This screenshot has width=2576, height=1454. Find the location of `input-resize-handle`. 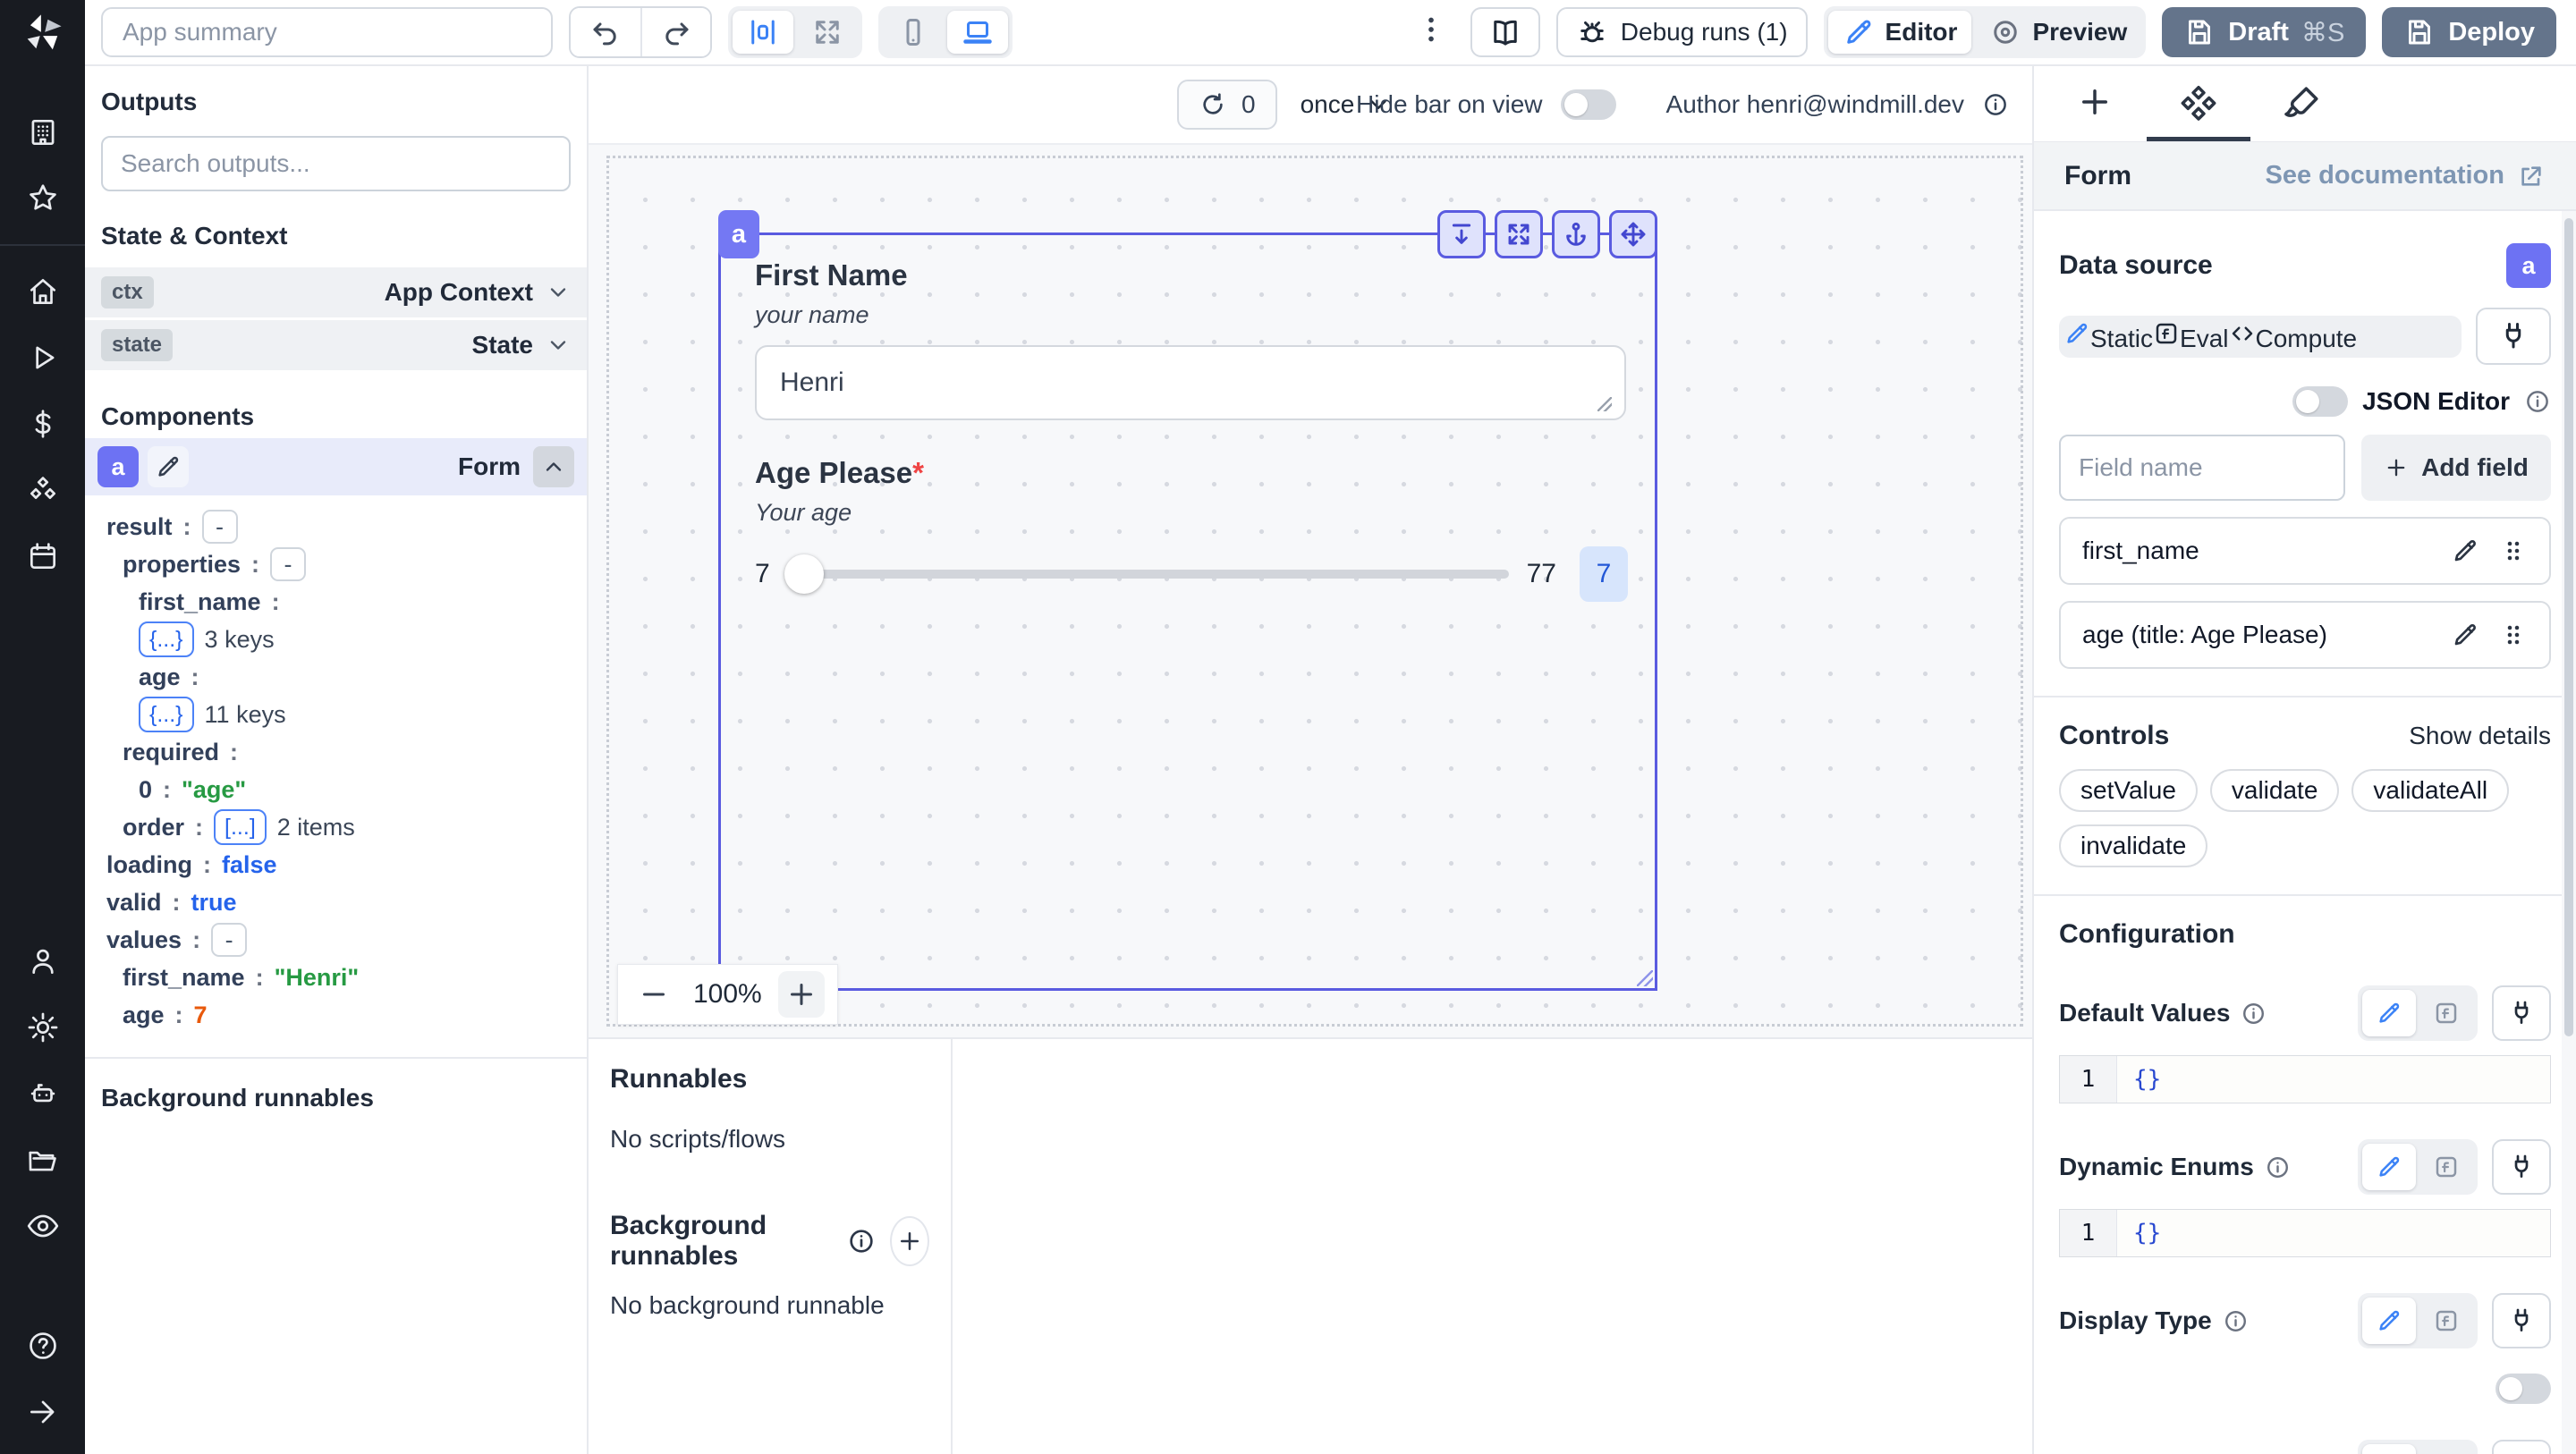

input-resize-handle is located at coordinates (1604, 404).